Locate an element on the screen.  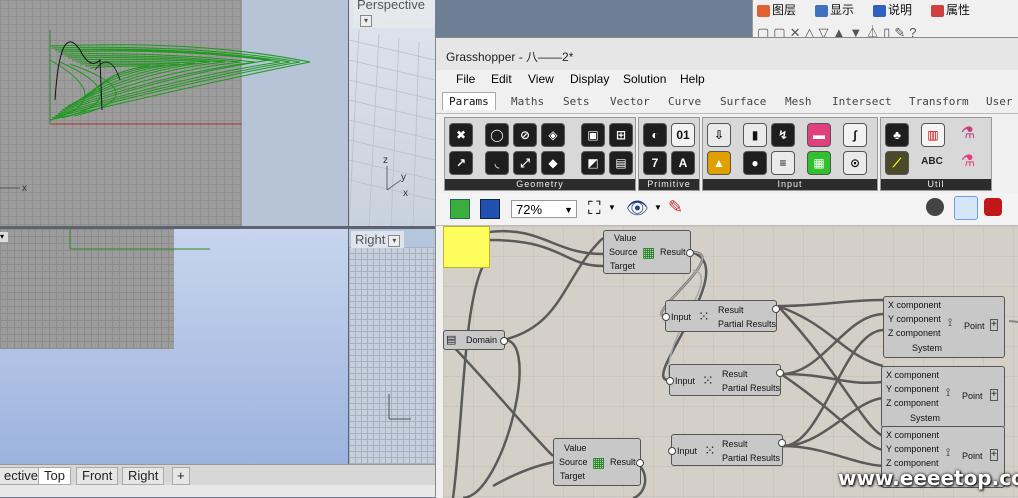
button-param-icon: ▮ is located at coordinates (755, 135).